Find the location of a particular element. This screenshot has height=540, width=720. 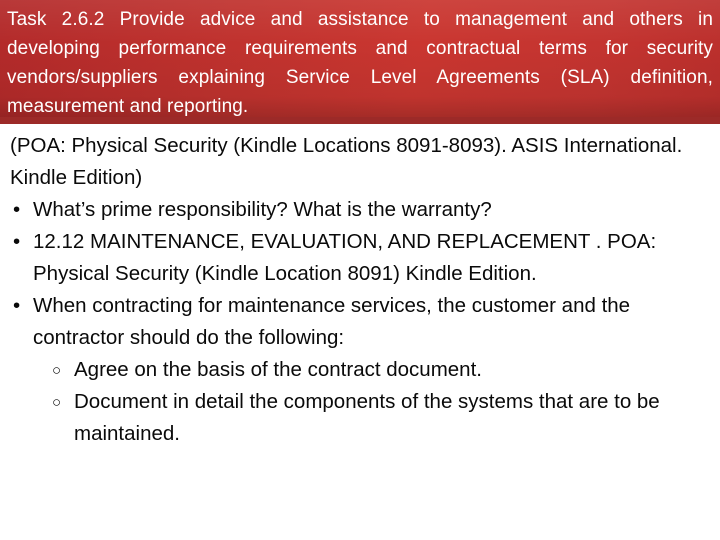

header-accent-strip is located at coordinates (360, 120).